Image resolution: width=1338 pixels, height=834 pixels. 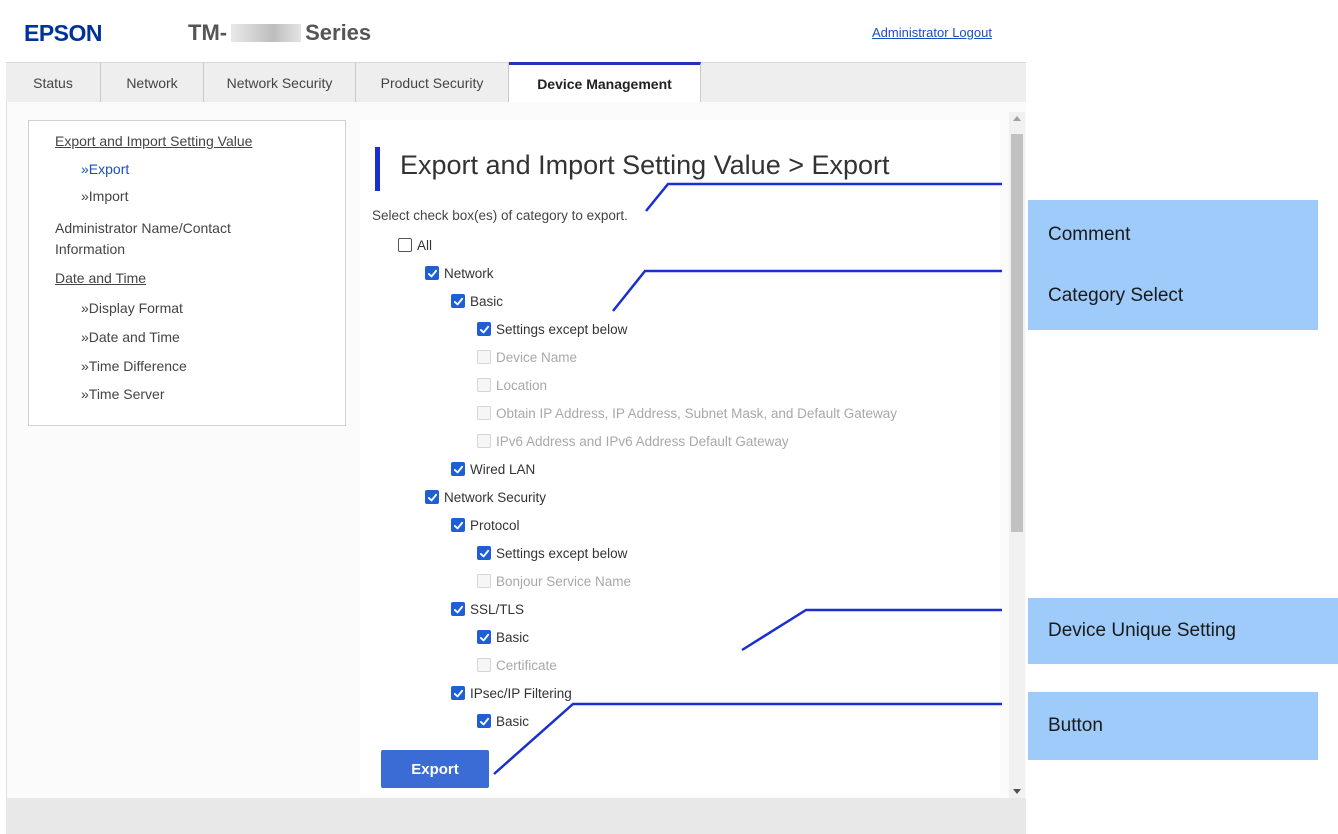 What do you see at coordinates (605, 82) in the screenshot?
I see `tab-device-management: Device Management` at bounding box center [605, 82].